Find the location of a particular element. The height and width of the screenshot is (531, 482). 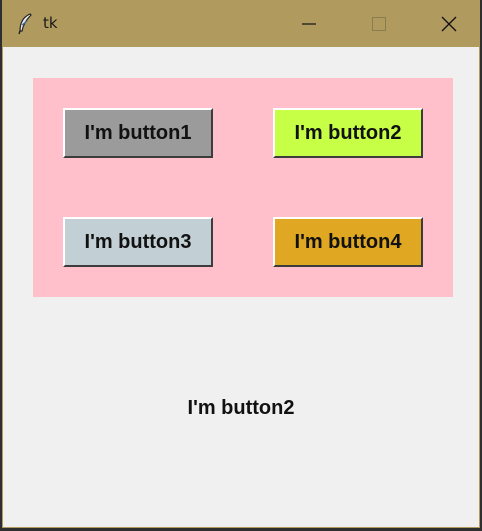

close-button is located at coordinates (449, 24).